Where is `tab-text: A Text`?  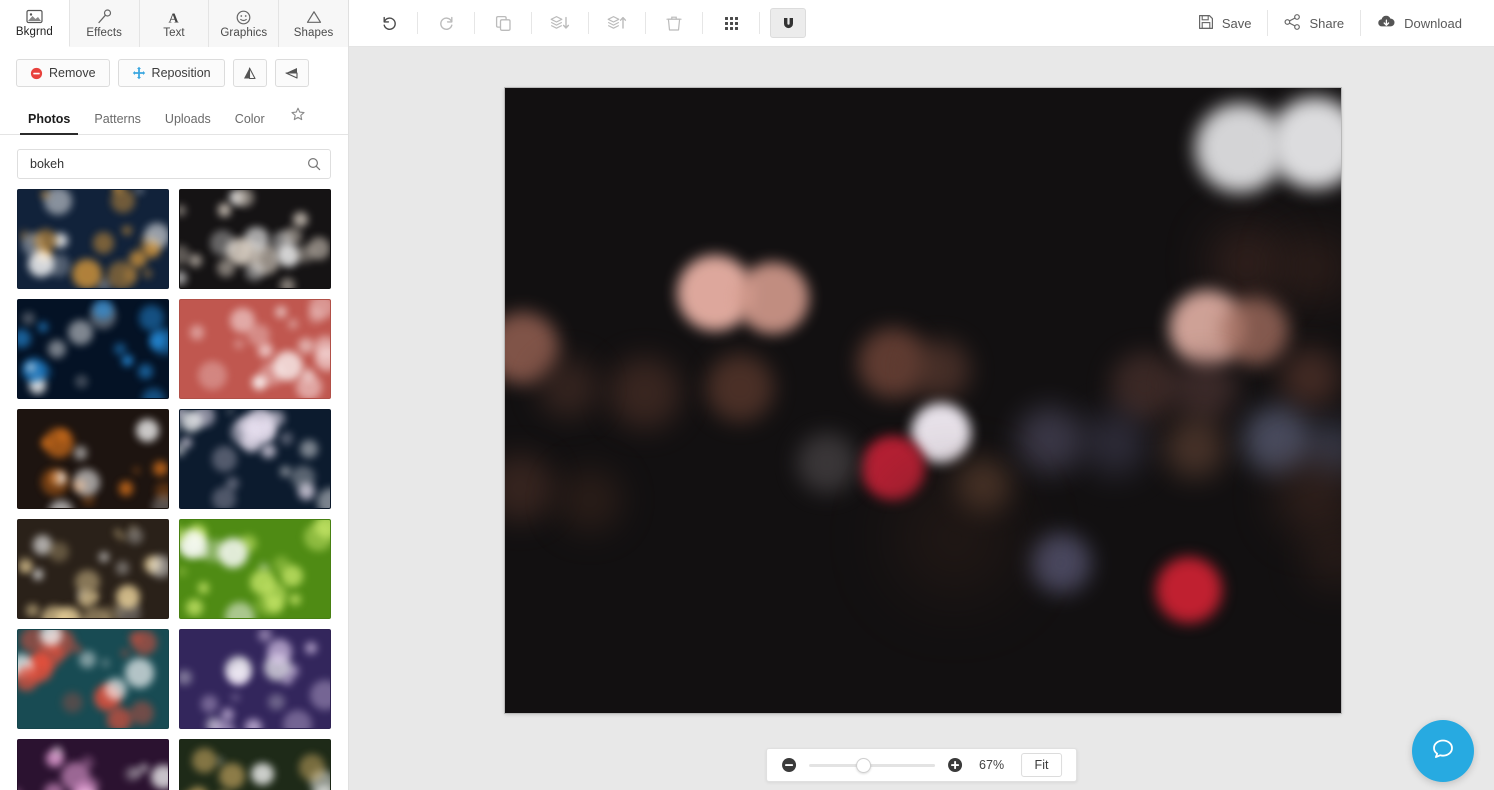
tab-text: A Text is located at coordinates (174, 23).